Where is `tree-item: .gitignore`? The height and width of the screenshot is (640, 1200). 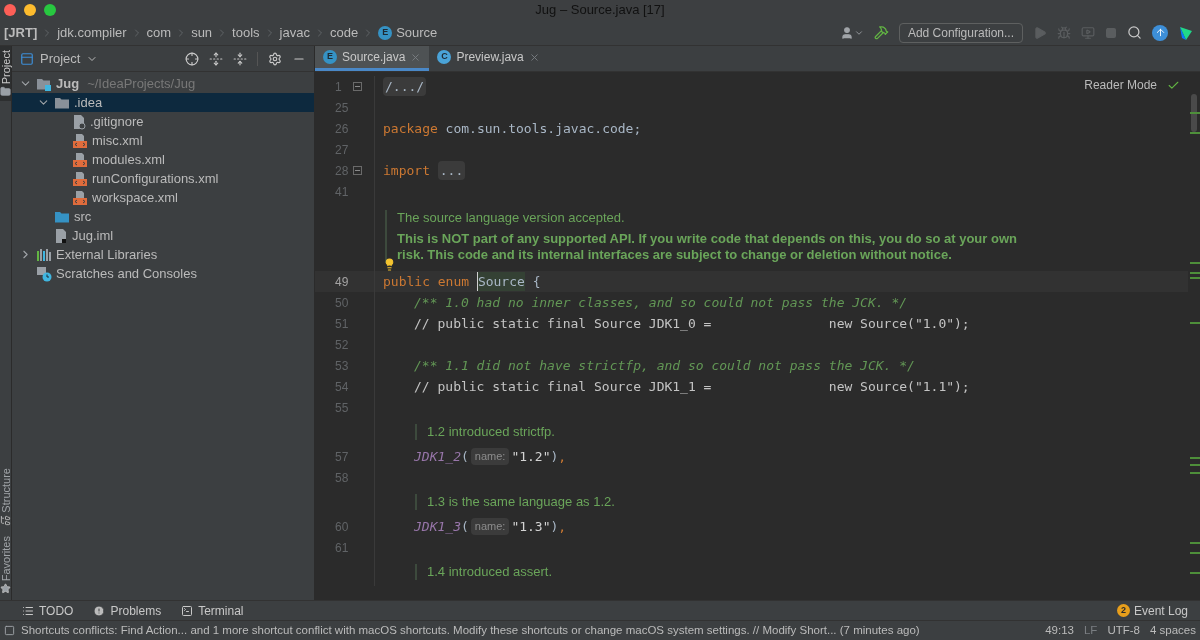 tree-item: .gitignore is located at coordinates (163, 121).